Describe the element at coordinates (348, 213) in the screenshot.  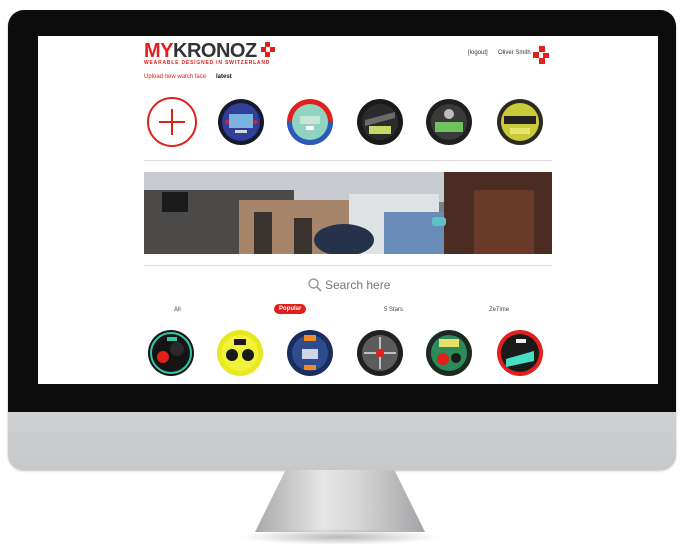
I see `hero-banner-image` at that location.